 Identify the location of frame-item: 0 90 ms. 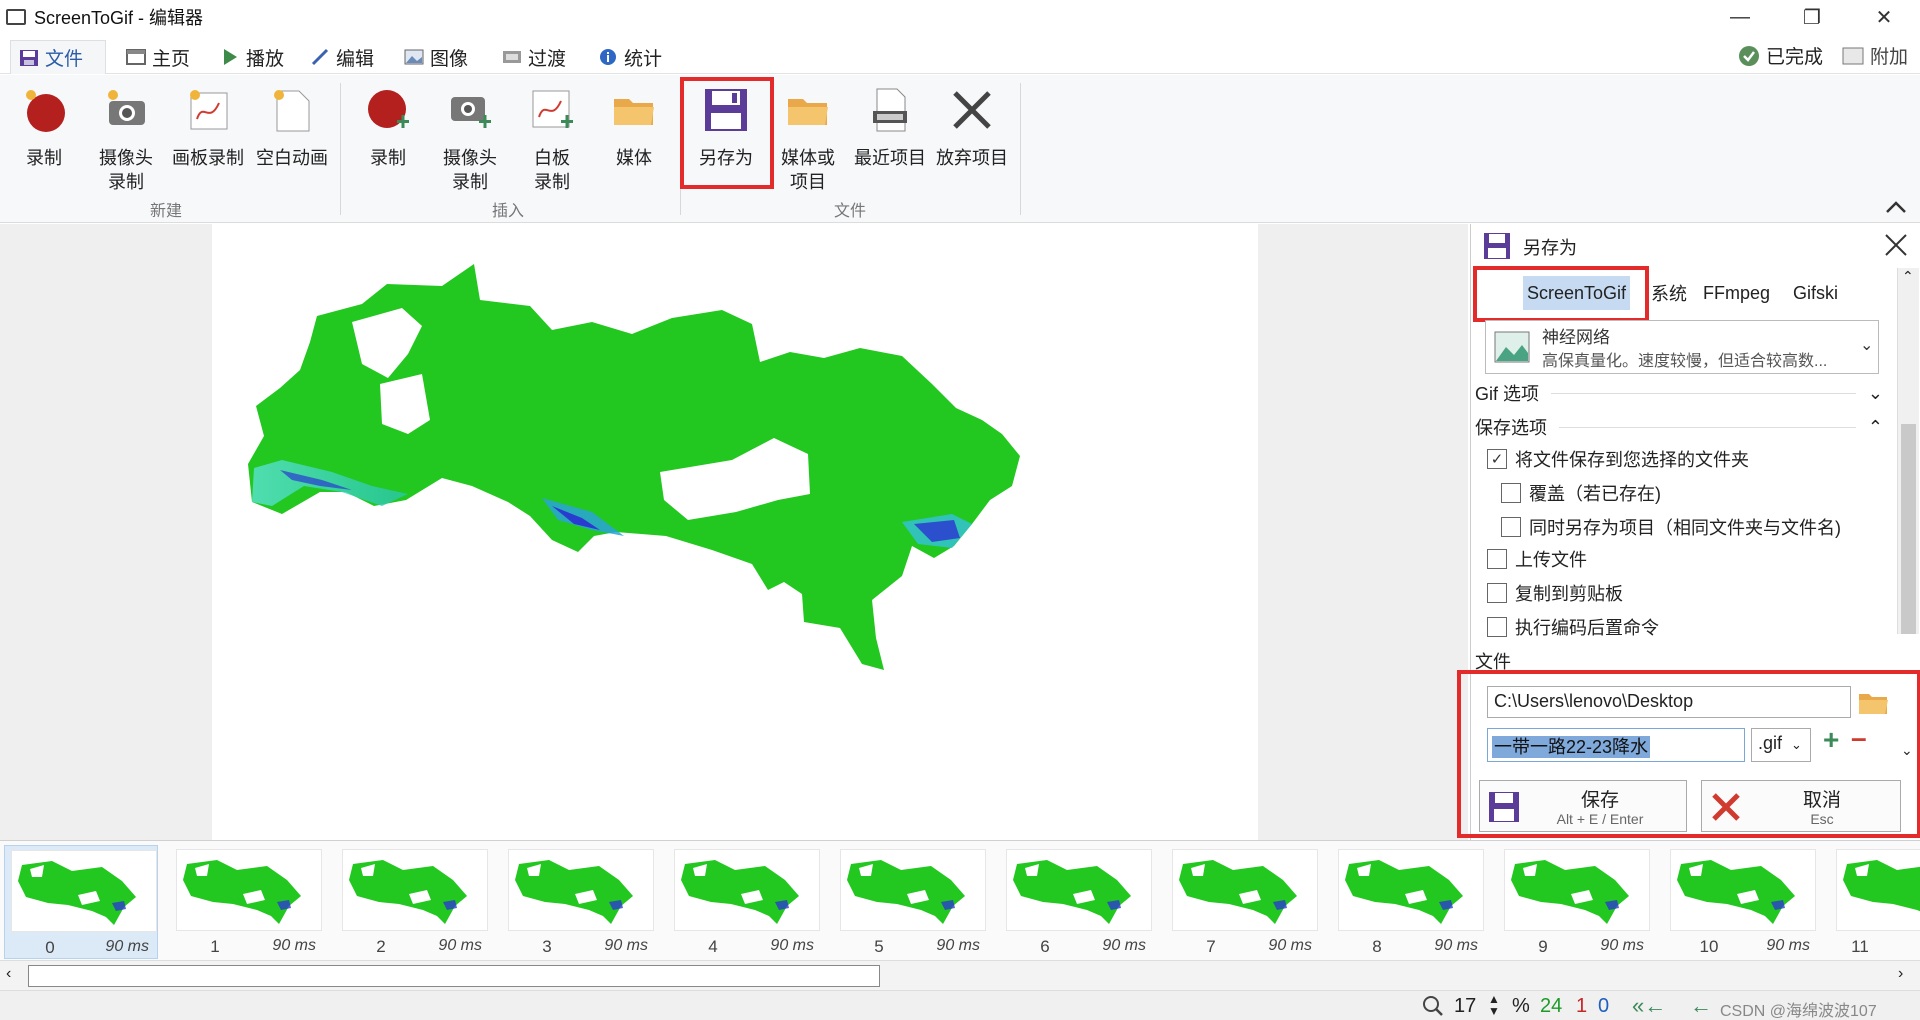
(81, 902).